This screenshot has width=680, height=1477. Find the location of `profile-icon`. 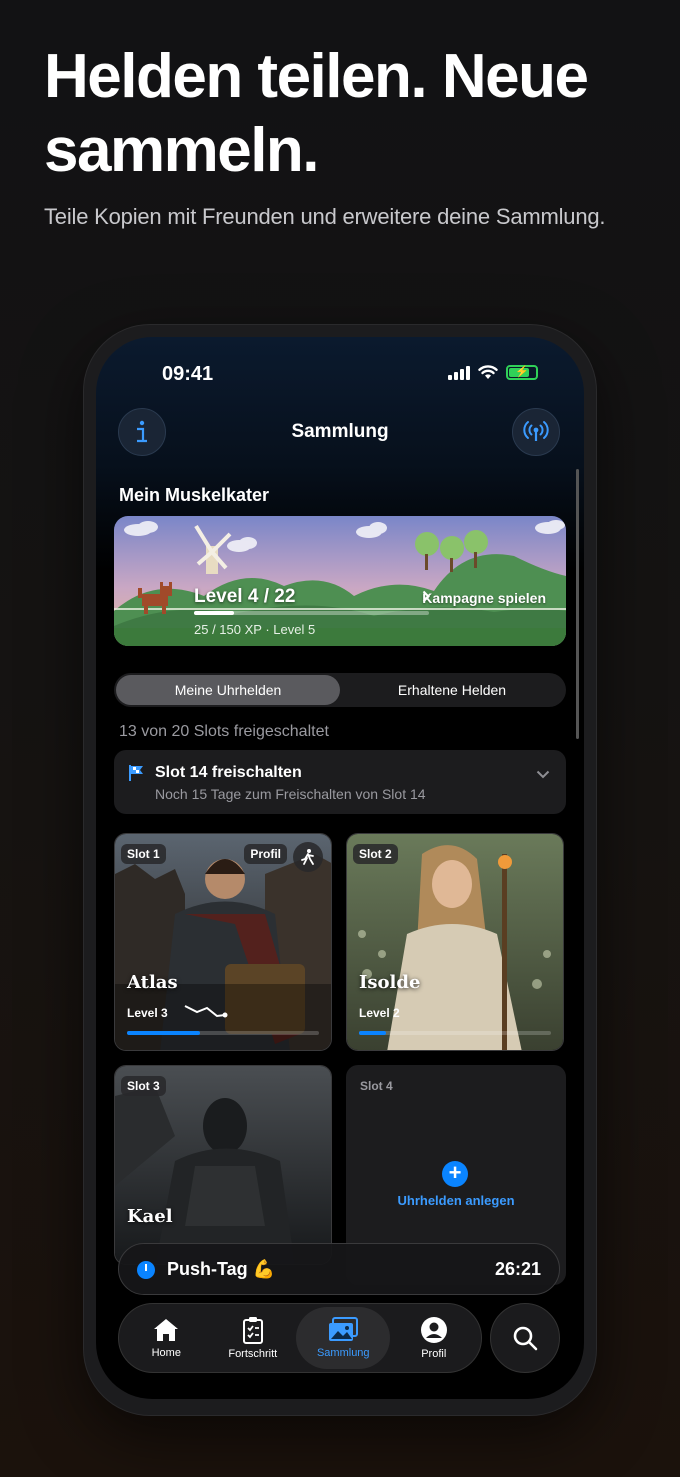

profile-icon is located at coordinates (433, 1330).